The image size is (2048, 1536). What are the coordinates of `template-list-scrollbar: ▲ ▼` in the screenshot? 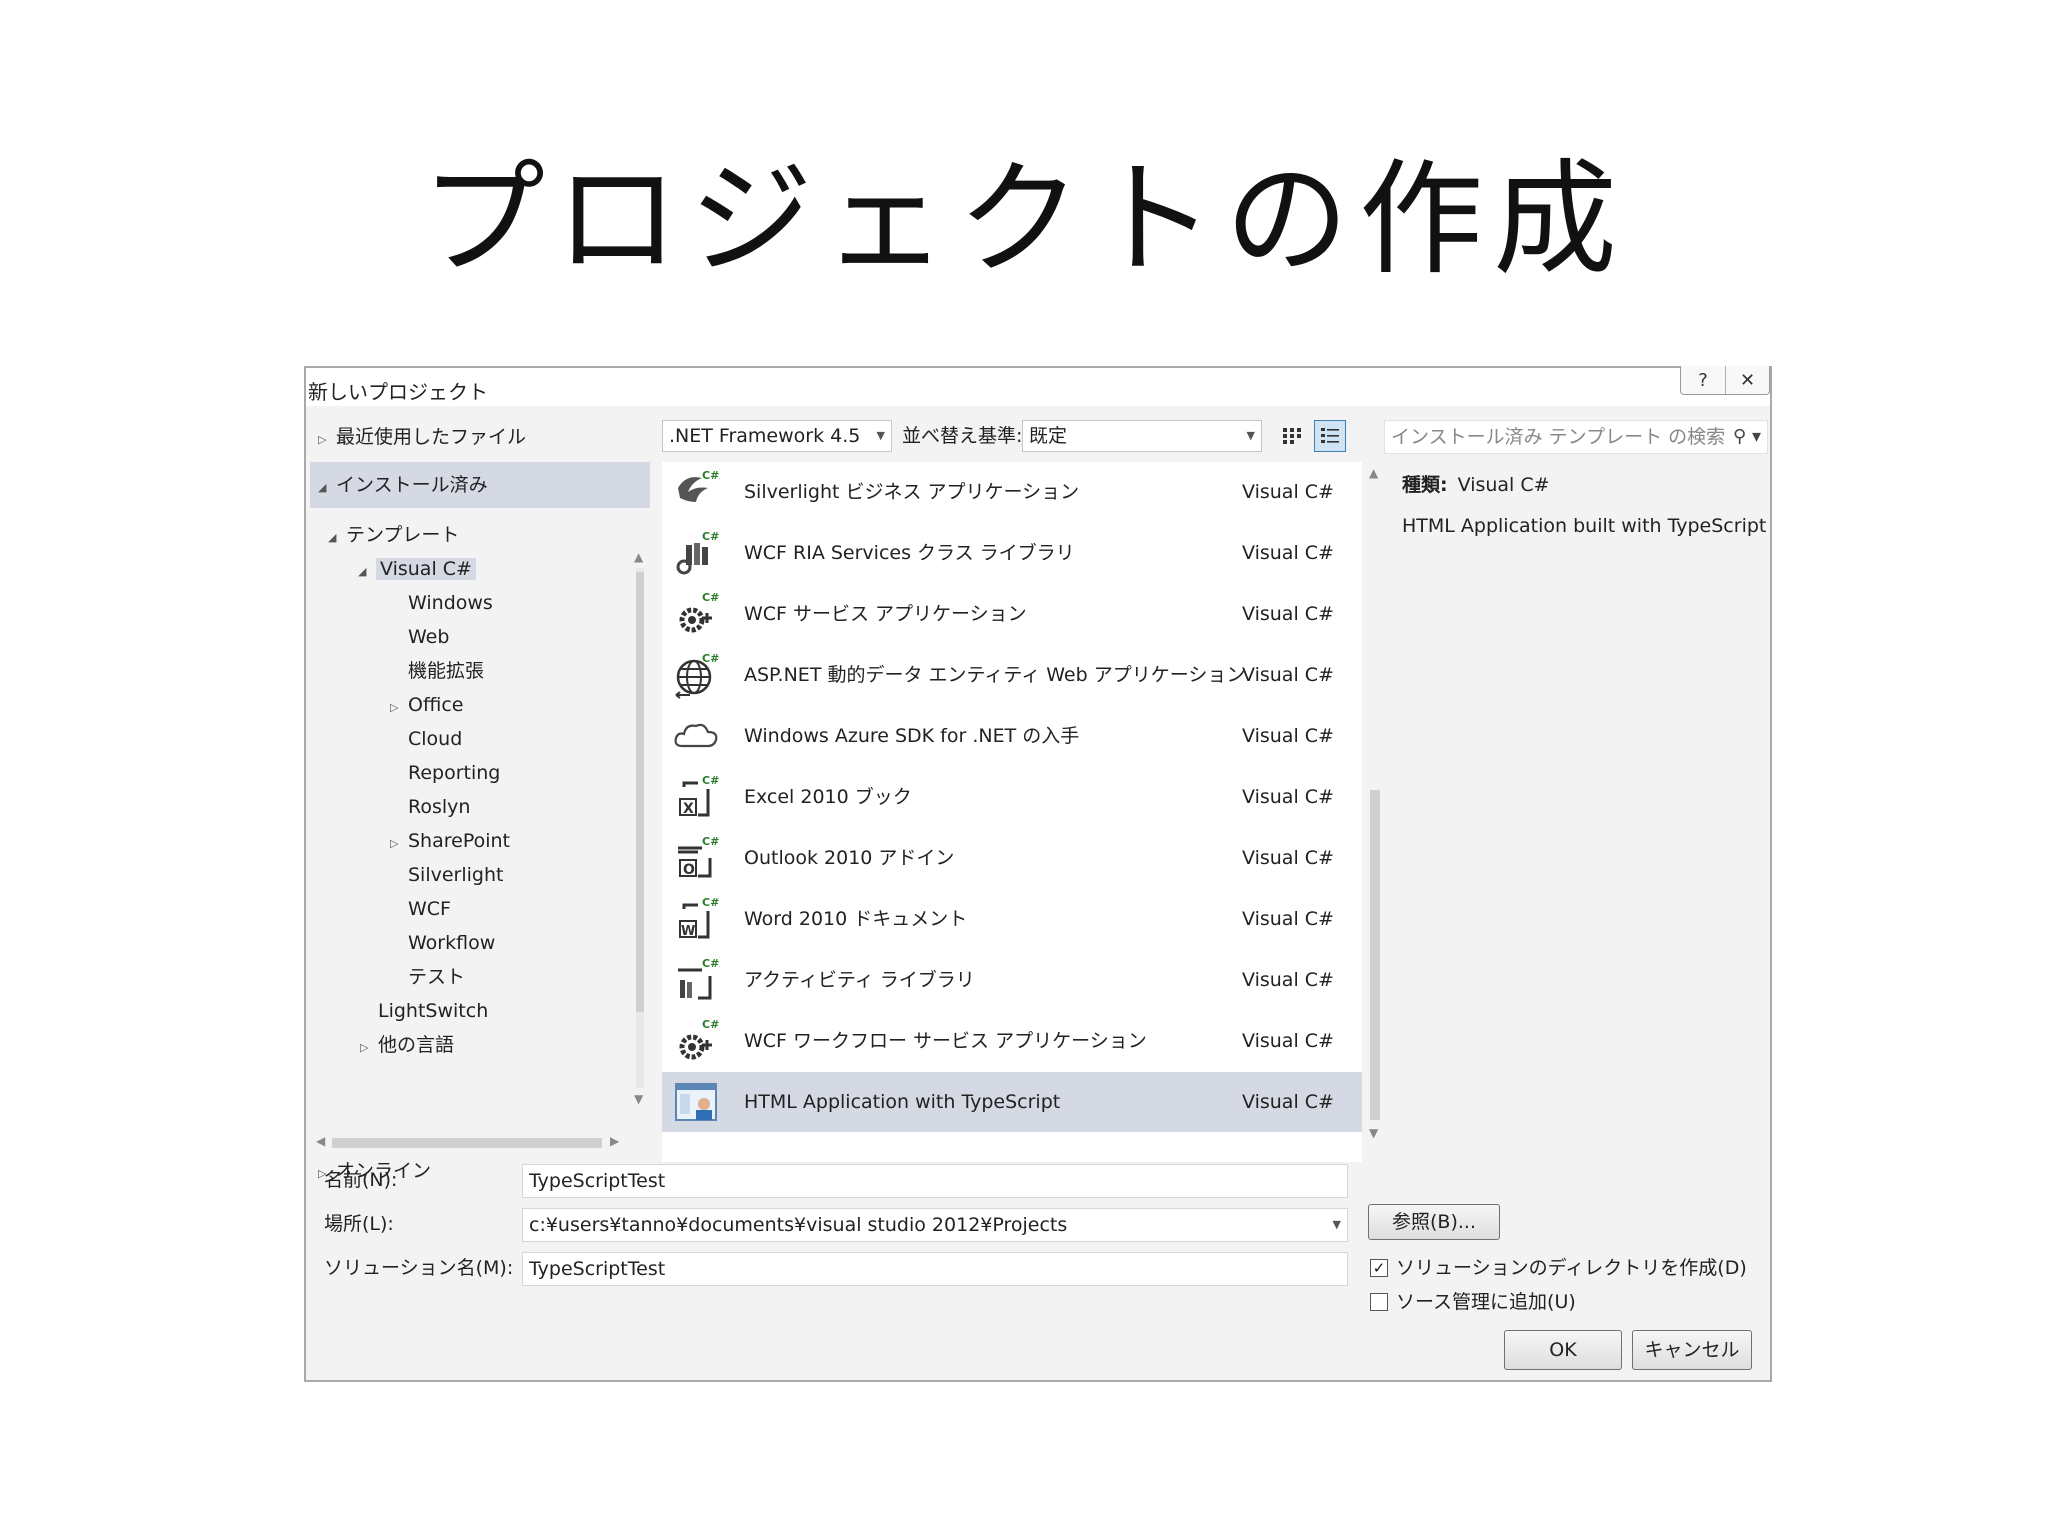 It's located at (1375, 802).